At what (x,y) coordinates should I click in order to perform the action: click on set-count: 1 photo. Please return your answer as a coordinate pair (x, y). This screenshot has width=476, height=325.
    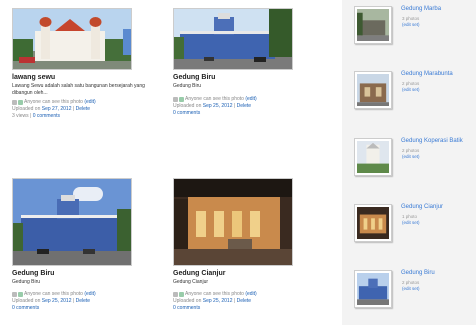
    Looking at the image, I should click on (410, 216).